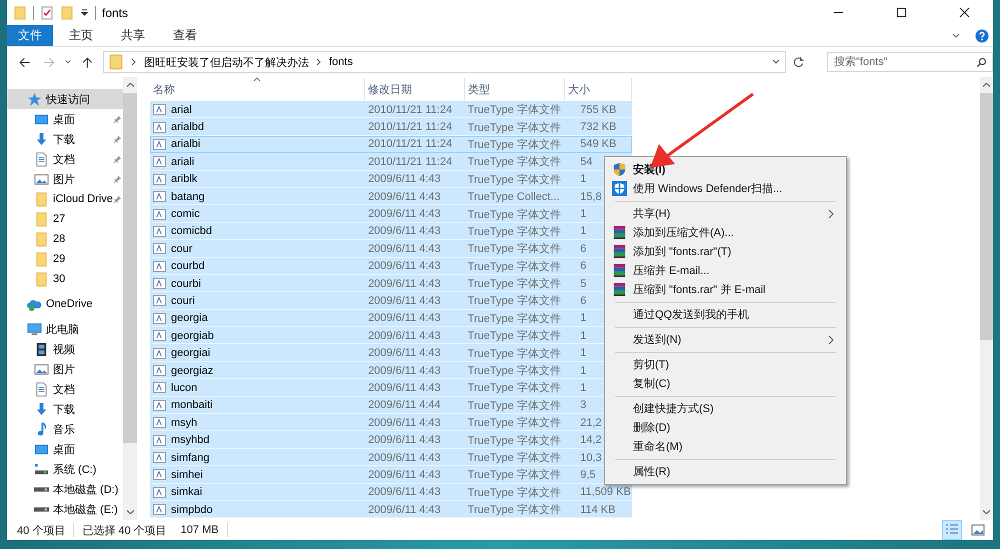 This screenshot has height=549, width=1000. Describe the element at coordinates (87, 62) in the screenshot. I see `up-arrow-icon` at that location.